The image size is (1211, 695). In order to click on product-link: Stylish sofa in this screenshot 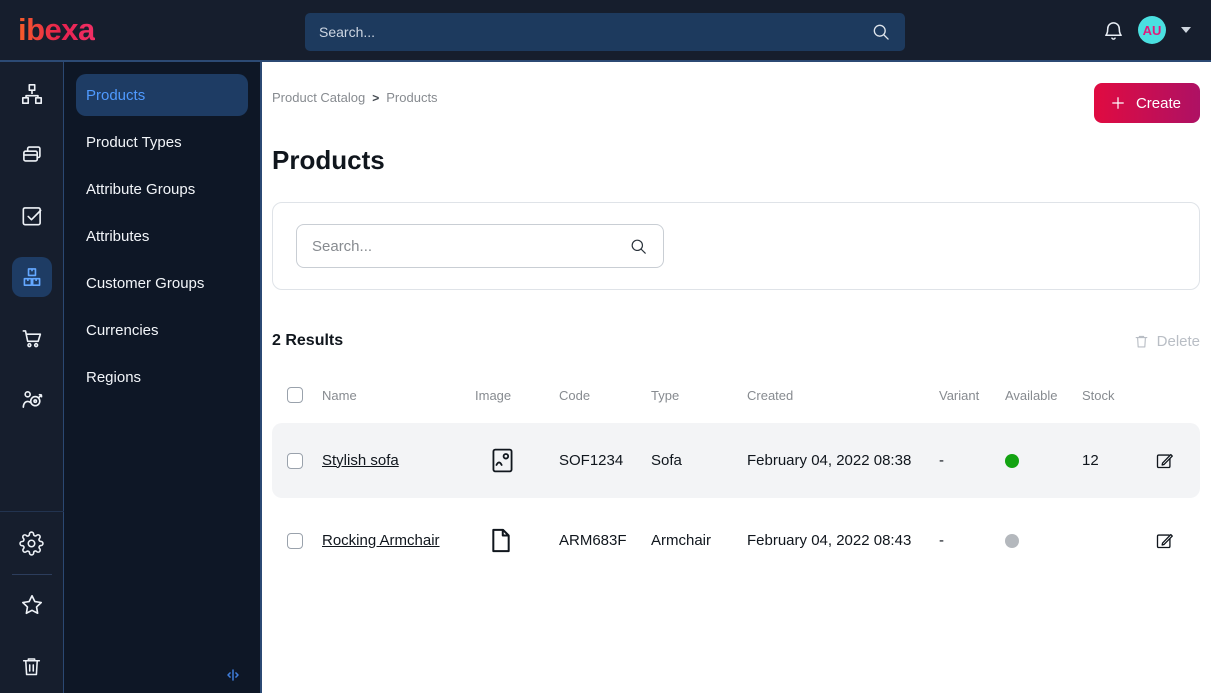, I will do `click(360, 460)`.